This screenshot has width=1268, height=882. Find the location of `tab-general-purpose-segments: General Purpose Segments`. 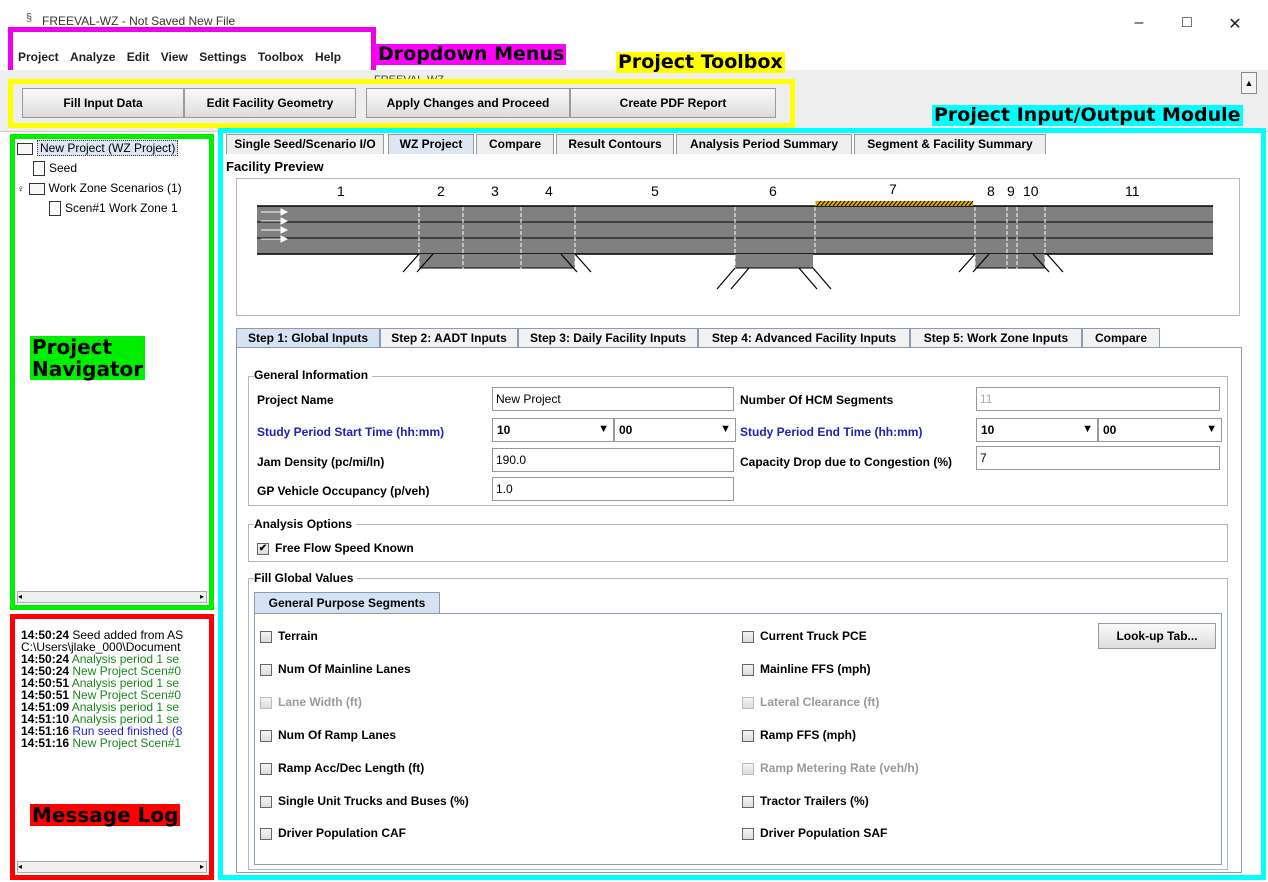

tab-general-purpose-segments: General Purpose Segments is located at coordinates (347, 603).